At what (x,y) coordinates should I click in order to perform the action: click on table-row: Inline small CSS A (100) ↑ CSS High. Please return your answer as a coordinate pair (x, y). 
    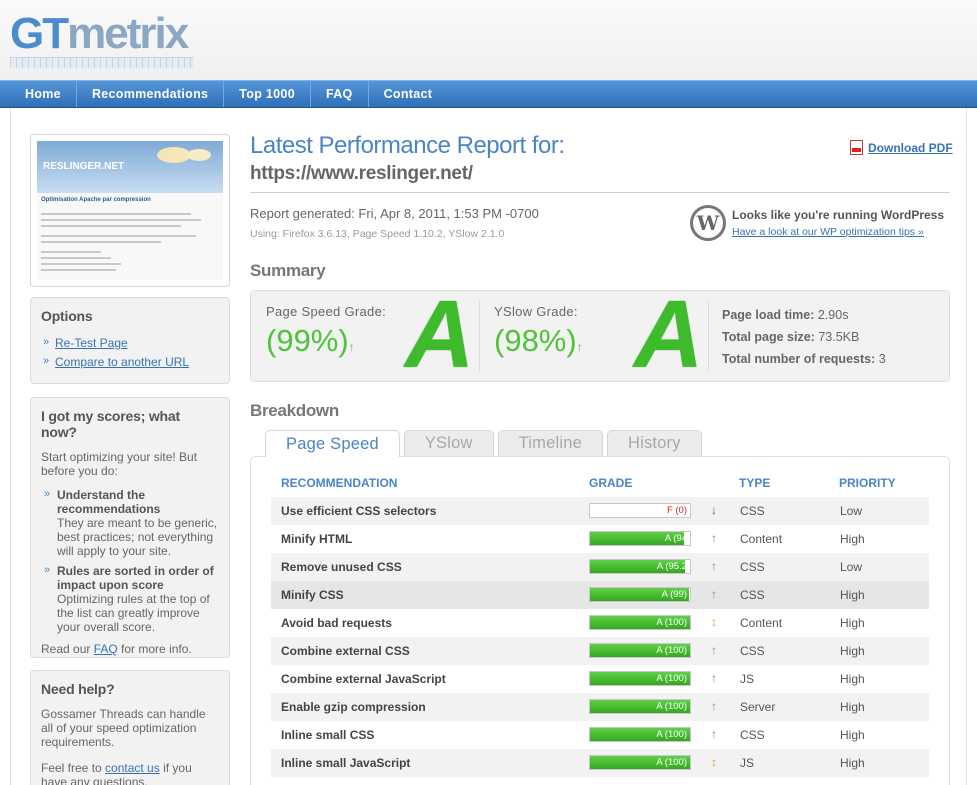
    Looking at the image, I should click on (600, 735).